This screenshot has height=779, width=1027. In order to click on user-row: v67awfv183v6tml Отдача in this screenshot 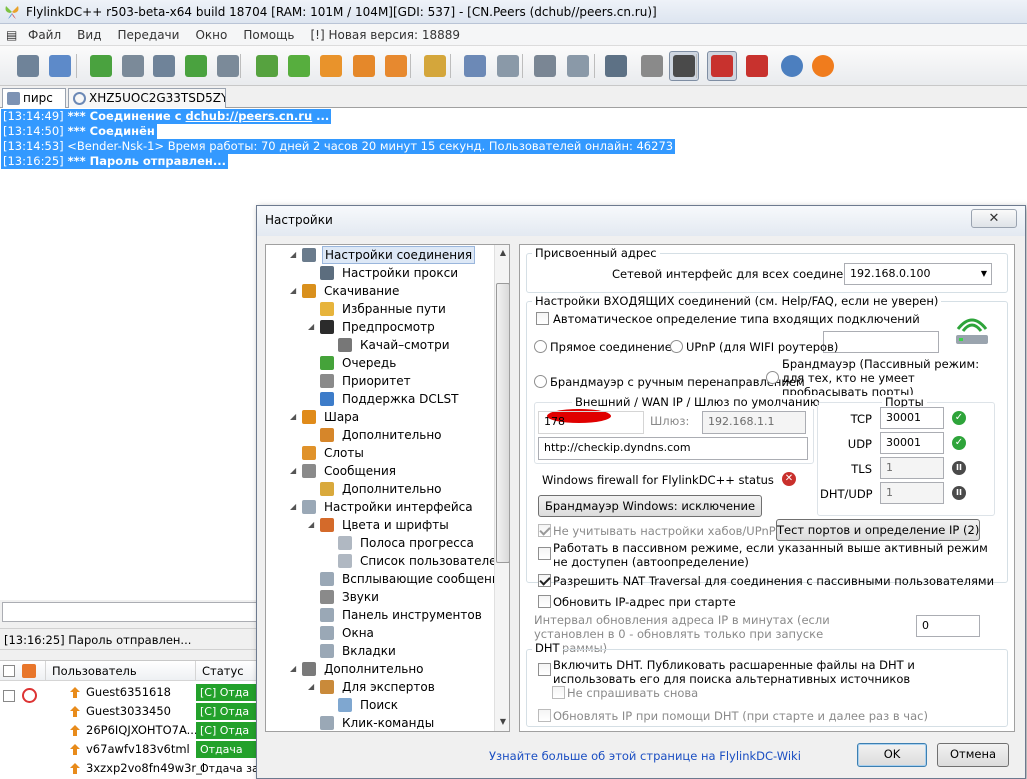, I will do `click(130, 749)`.